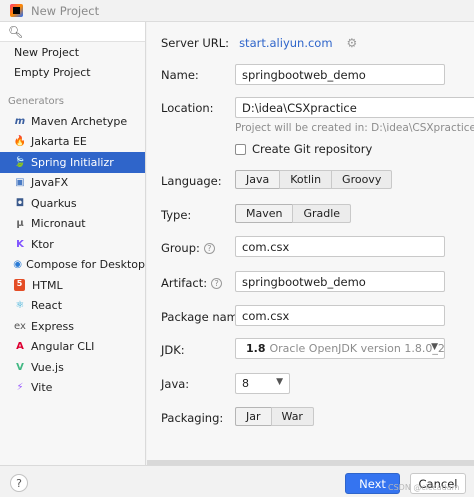 Image resolution: width=474 pixels, height=497 pixels. I want to click on java-version-value: 8, so click(245, 383).